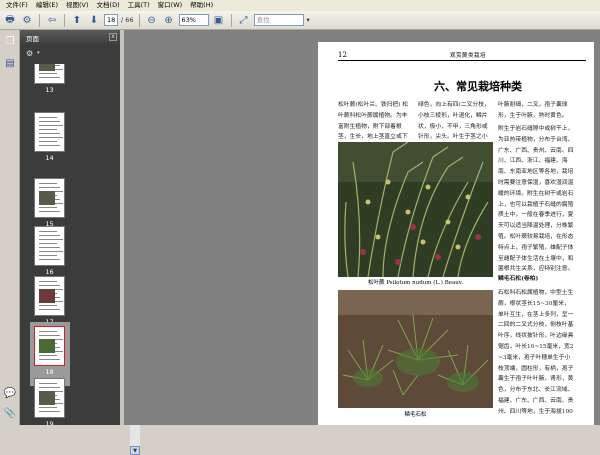  Describe the element at coordinates (415, 415) in the screenshot. I see `photo-caption-2: 鳞毛石松` at that location.